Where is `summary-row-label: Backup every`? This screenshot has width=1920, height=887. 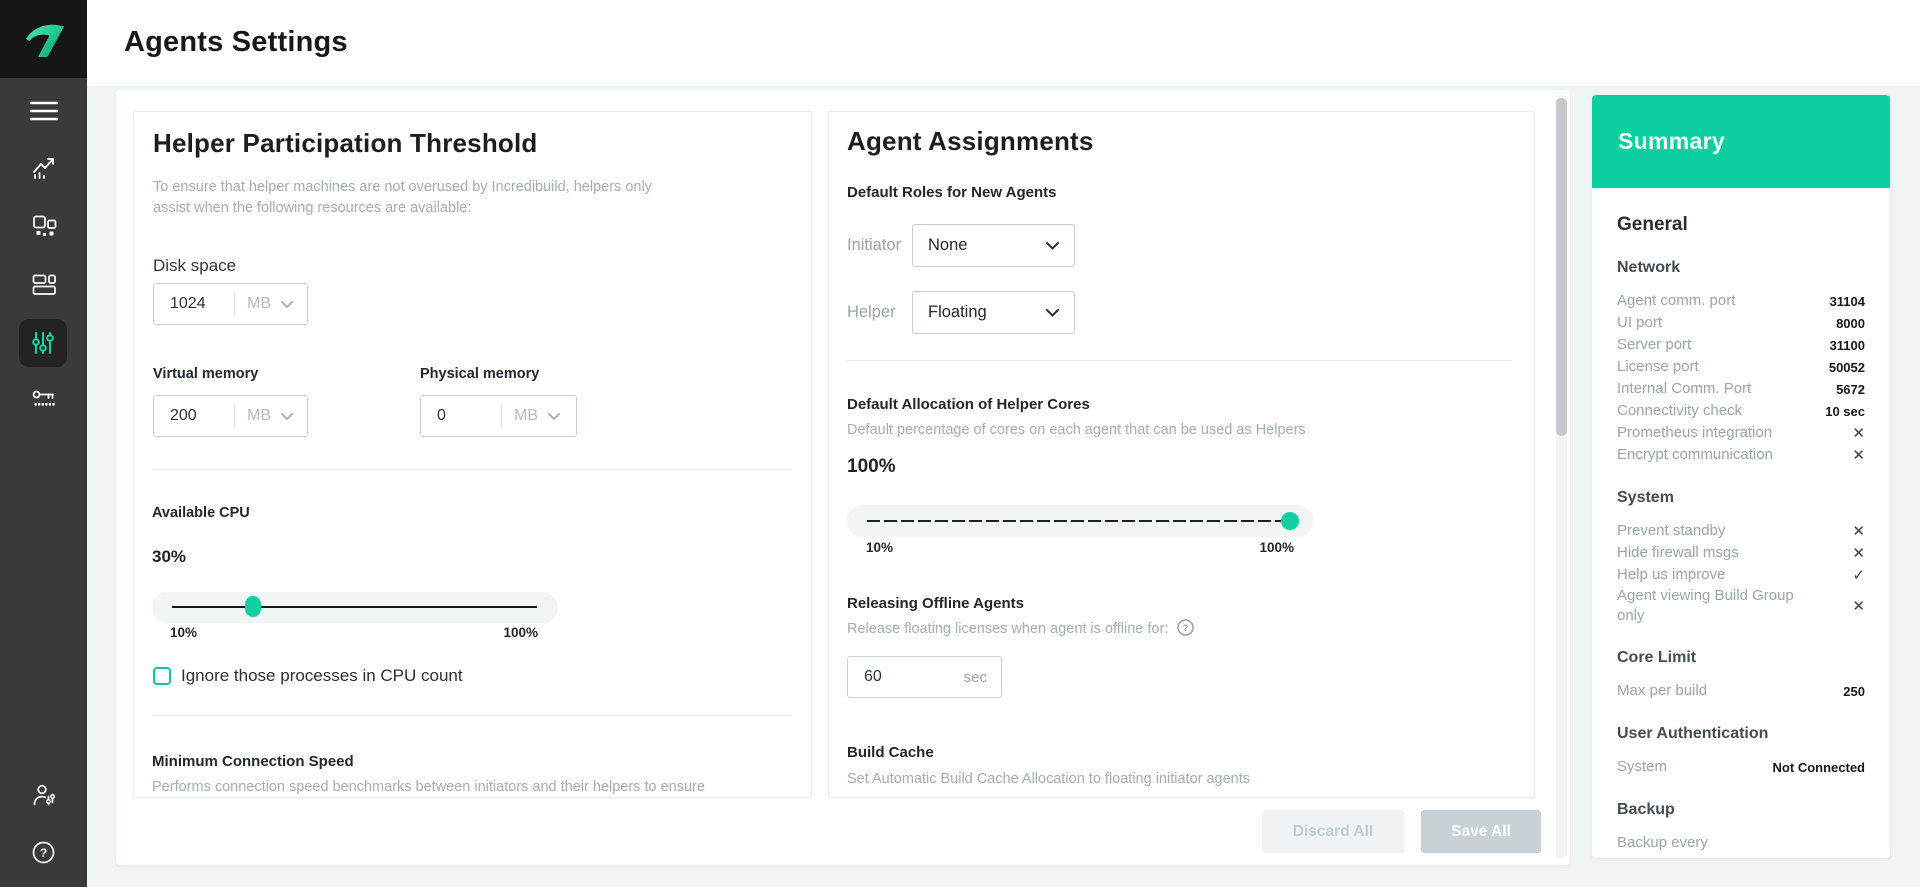 summary-row-label: Backup every is located at coordinates (1662, 842).